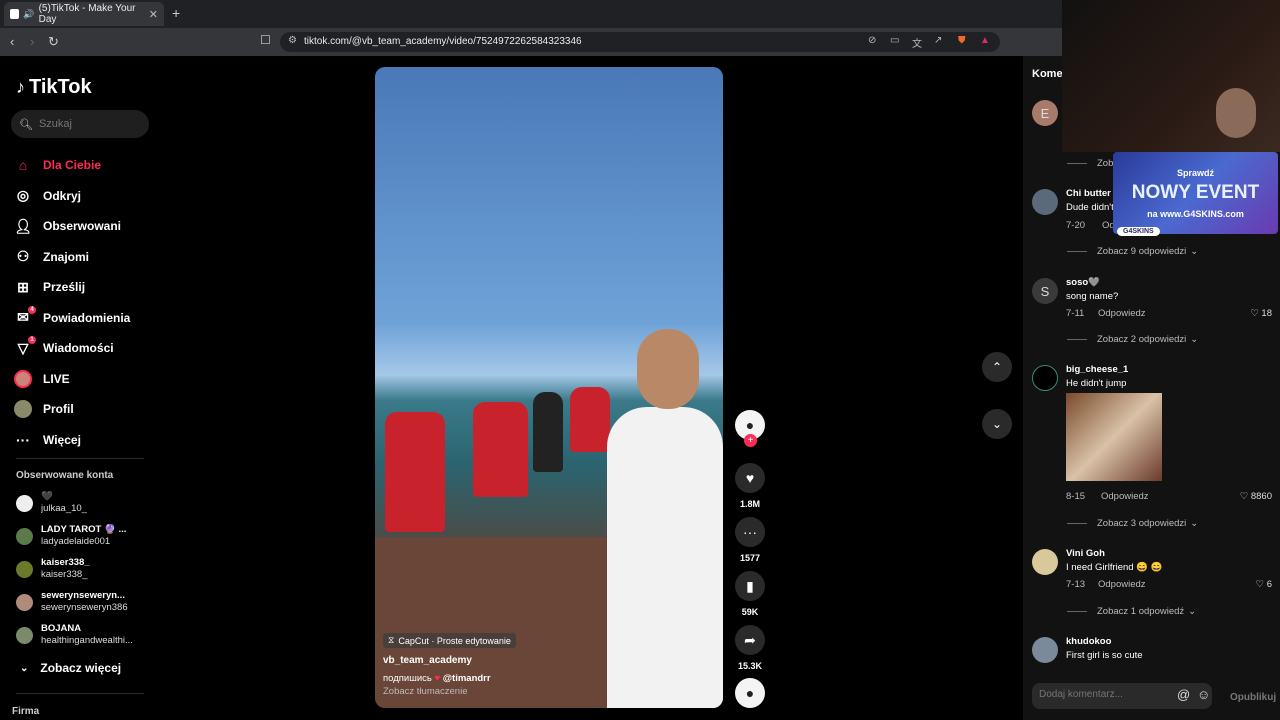  What do you see at coordinates (25, 711) in the screenshot?
I see `footer-company: Firma` at bounding box center [25, 711].